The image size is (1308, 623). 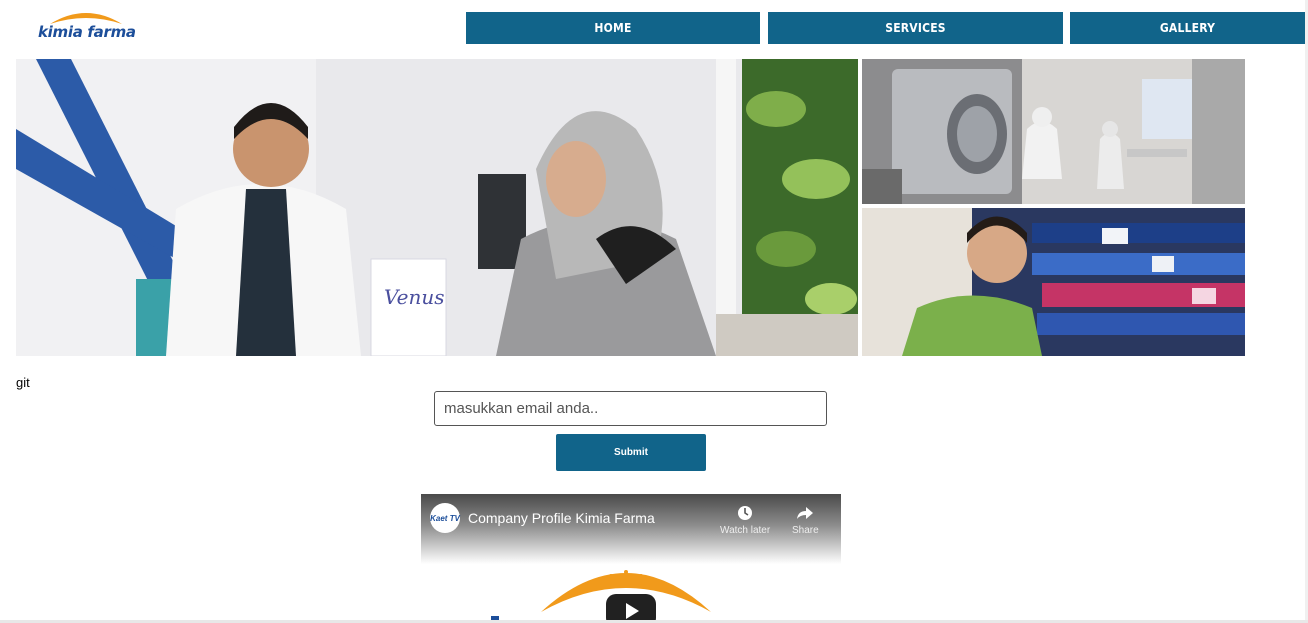 I want to click on nav-gallery-button: GALLERY, so click(x=1187, y=28).